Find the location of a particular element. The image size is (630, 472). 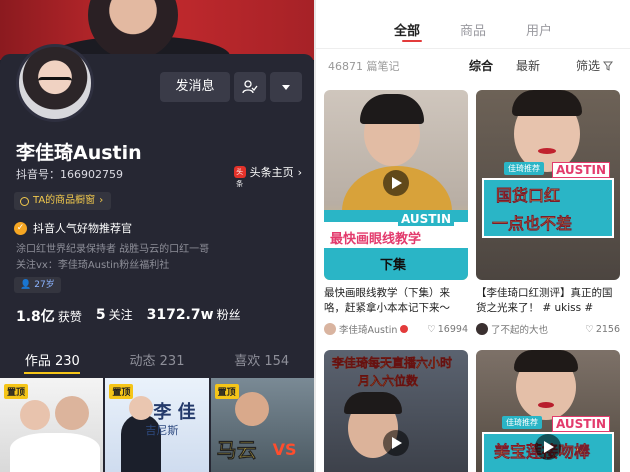

tab-all: 全部 is located at coordinates (407, 29).